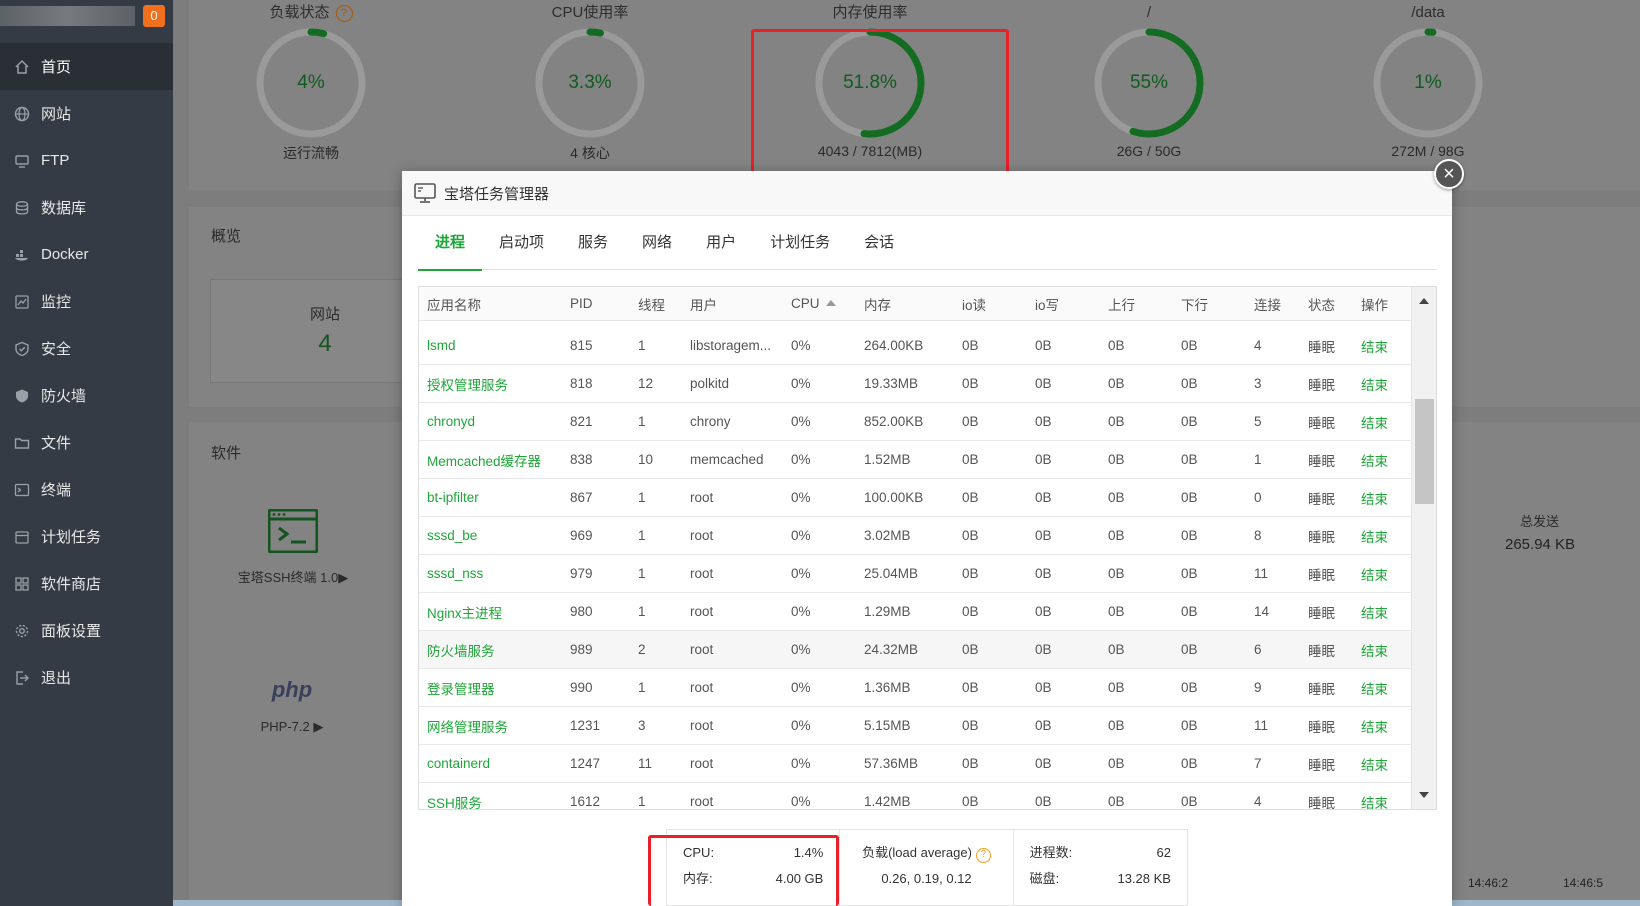 The width and height of the screenshot is (1640, 906). What do you see at coordinates (86, 254) in the screenshot?
I see `sidebar-item: Docker` at bounding box center [86, 254].